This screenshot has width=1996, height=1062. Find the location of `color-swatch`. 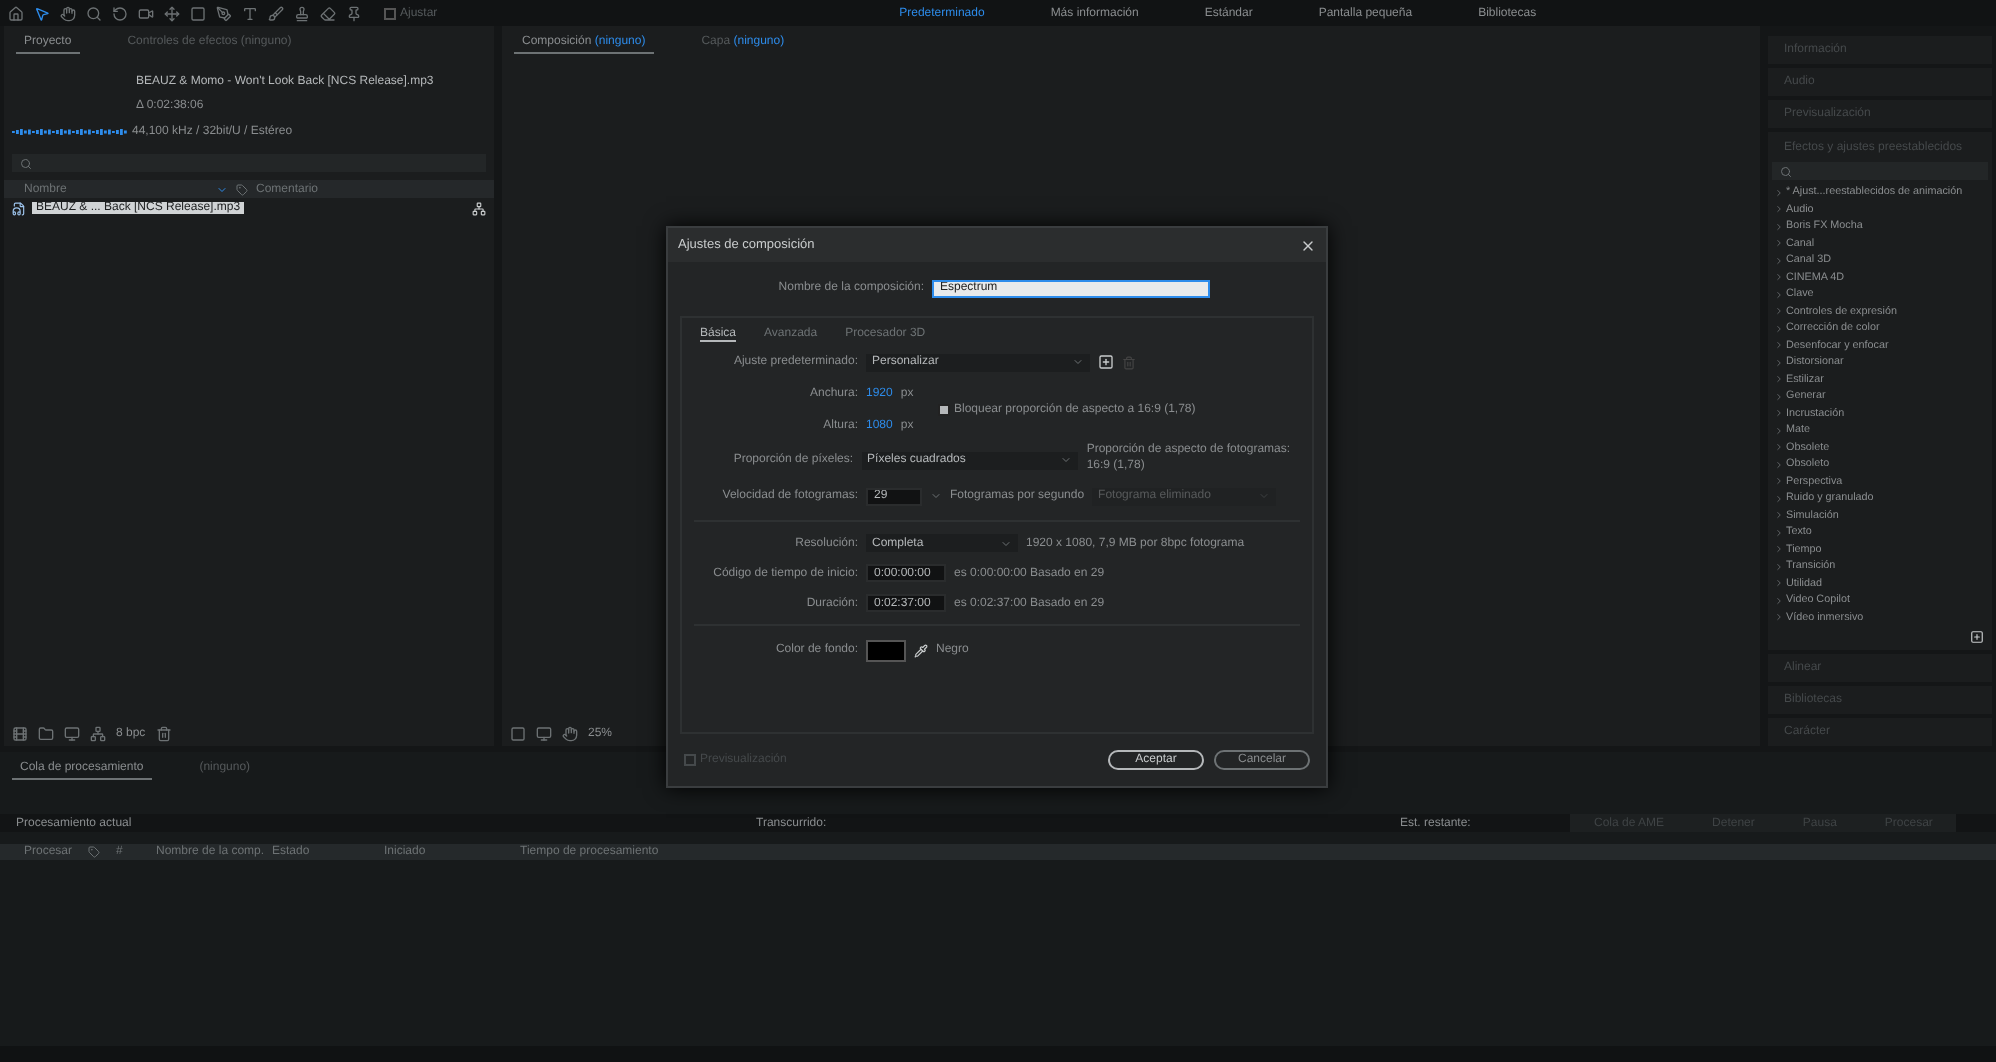

color-swatch is located at coordinates (886, 650).